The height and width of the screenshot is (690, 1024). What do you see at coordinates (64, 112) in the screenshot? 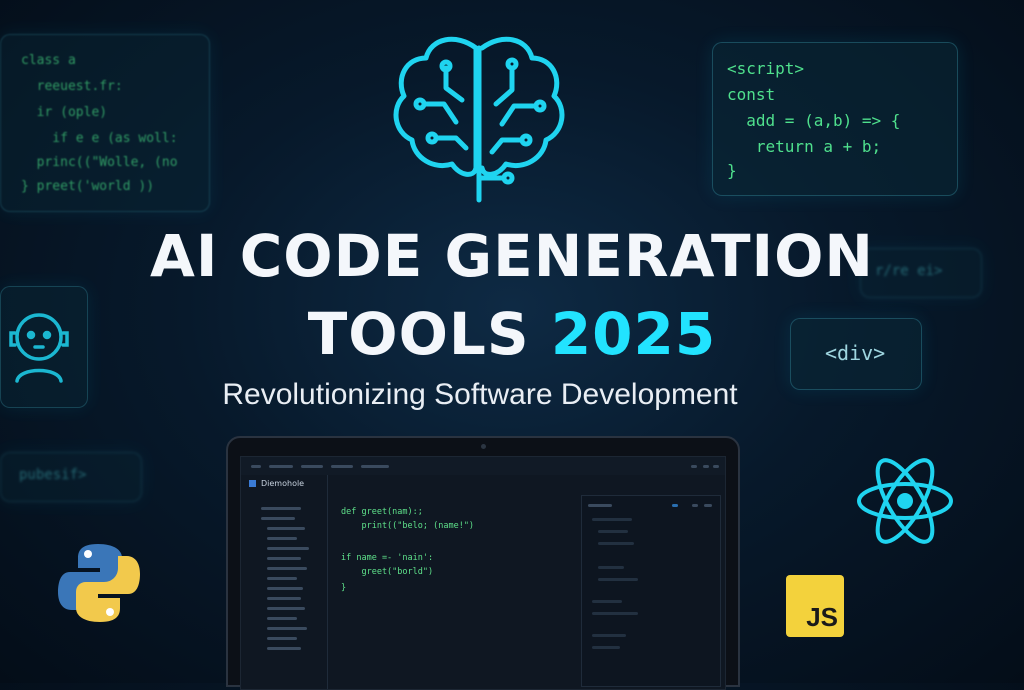
I see `code-line: ir (ople)` at bounding box center [64, 112].